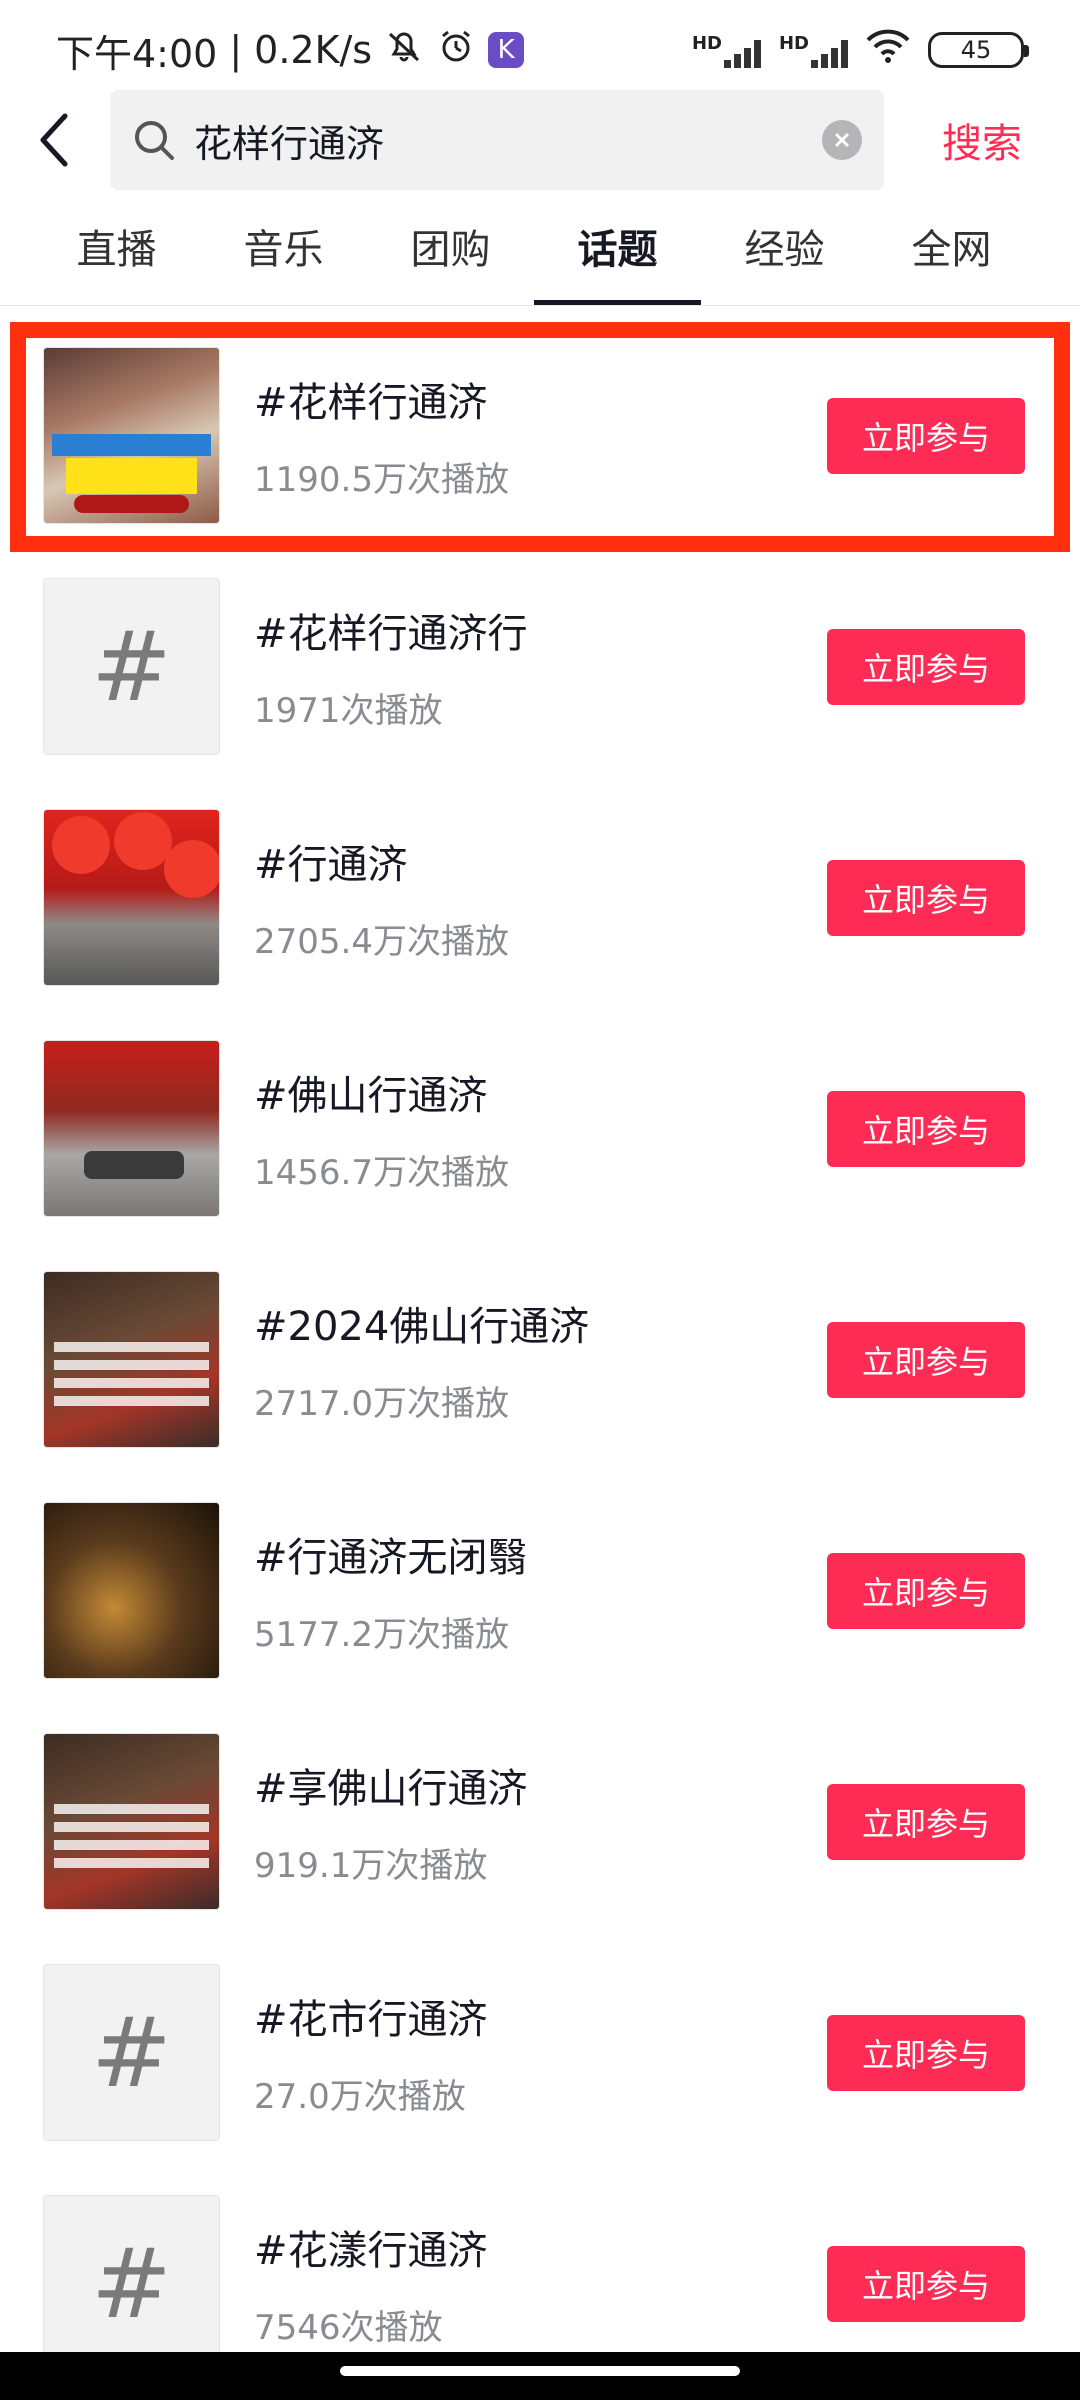 The width and height of the screenshot is (1080, 2400). What do you see at coordinates (784, 255) in the screenshot?
I see `tab-experience: 经验` at bounding box center [784, 255].